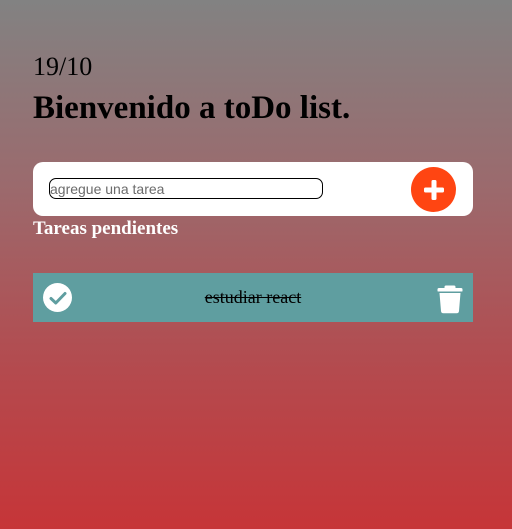 The height and width of the screenshot is (529, 512). I want to click on complete-task-button, so click(57, 297).